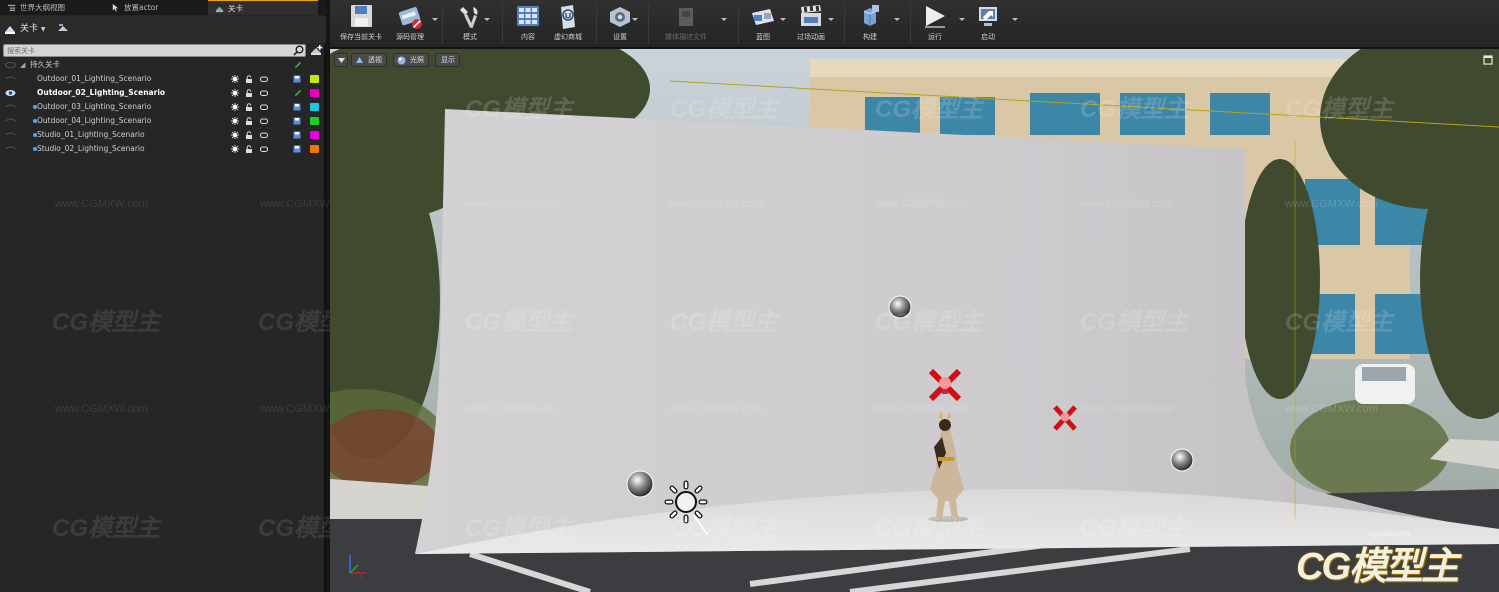 The height and width of the screenshot is (592, 1499). What do you see at coordinates (1488, 60) in the screenshot?
I see `maximize-viewport-icon` at bounding box center [1488, 60].